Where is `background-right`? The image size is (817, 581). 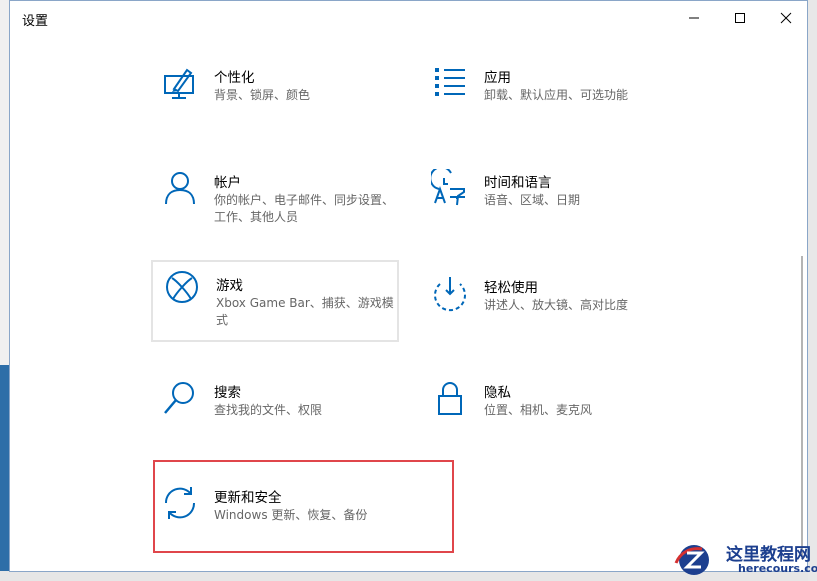 background-right is located at coordinates (812, 290).